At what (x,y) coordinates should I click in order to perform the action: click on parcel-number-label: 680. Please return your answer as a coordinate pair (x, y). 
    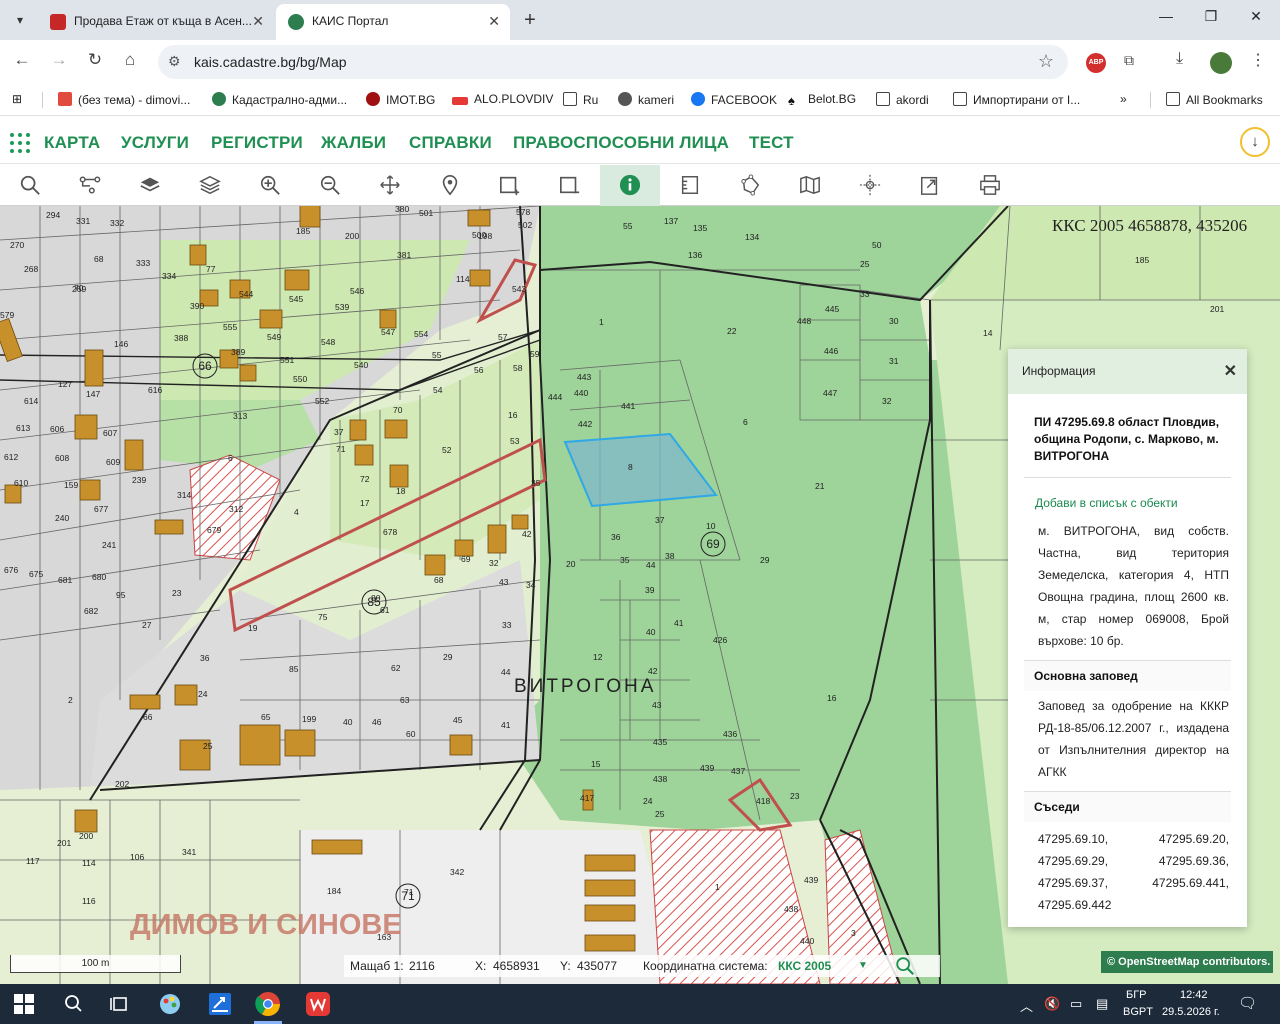
    Looking at the image, I should click on (99, 577).